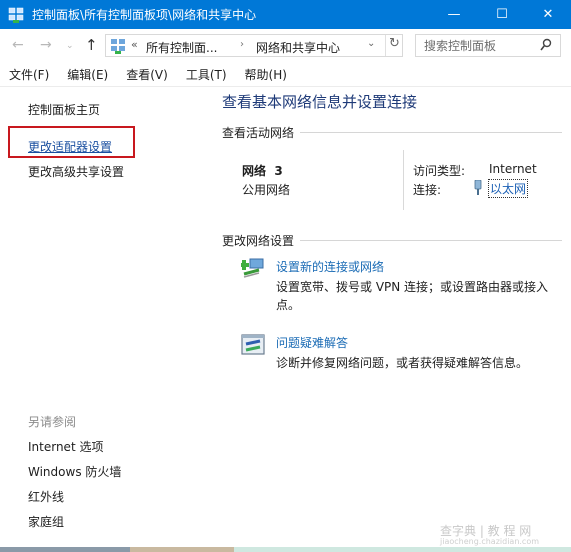 This screenshot has height=552, width=571. I want to click on search-icon, so click(546, 45).